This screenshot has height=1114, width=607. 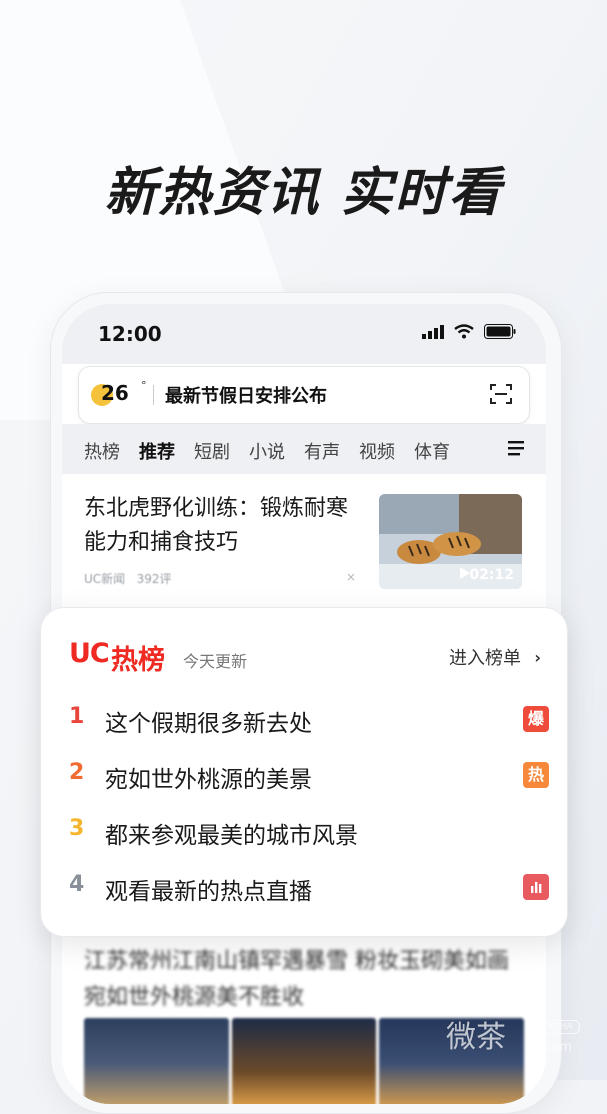 What do you see at coordinates (157, 451) in the screenshot?
I see `tab-item: 推荐` at bounding box center [157, 451].